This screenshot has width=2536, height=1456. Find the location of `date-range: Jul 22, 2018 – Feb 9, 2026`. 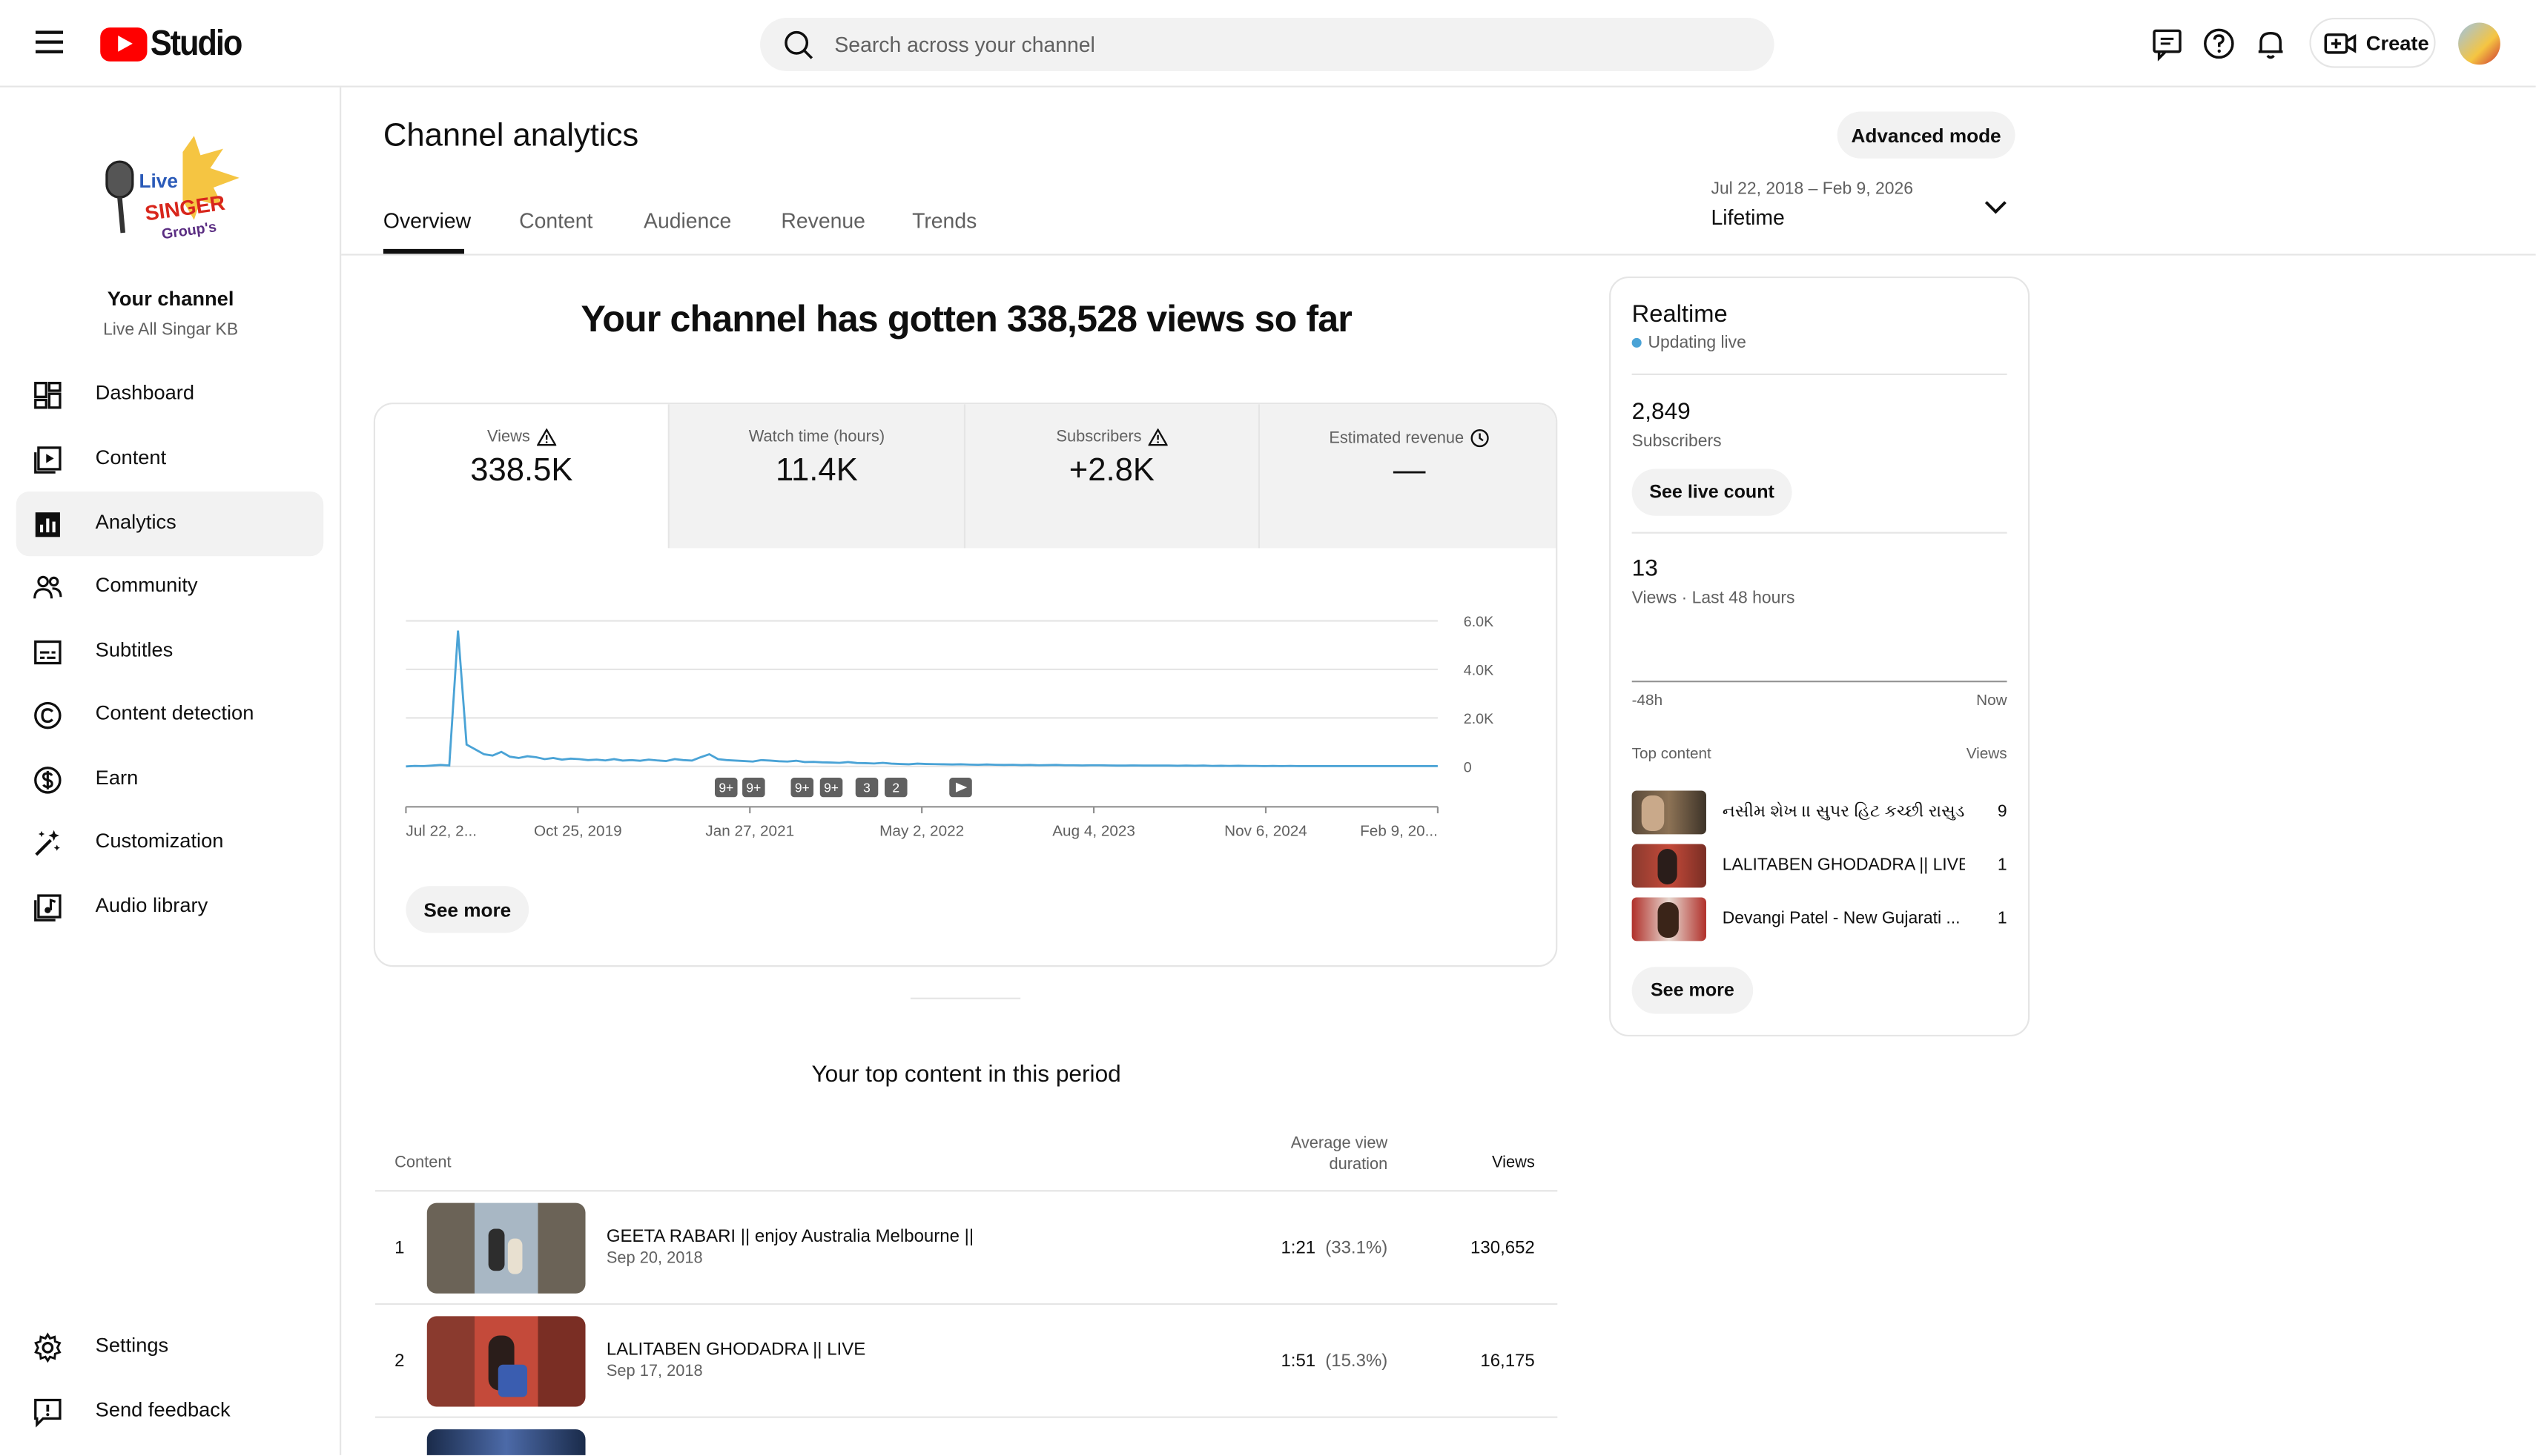

date-range: Jul 22, 2018 – Feb 9, 2026 is located at coordinates (1812, 189).